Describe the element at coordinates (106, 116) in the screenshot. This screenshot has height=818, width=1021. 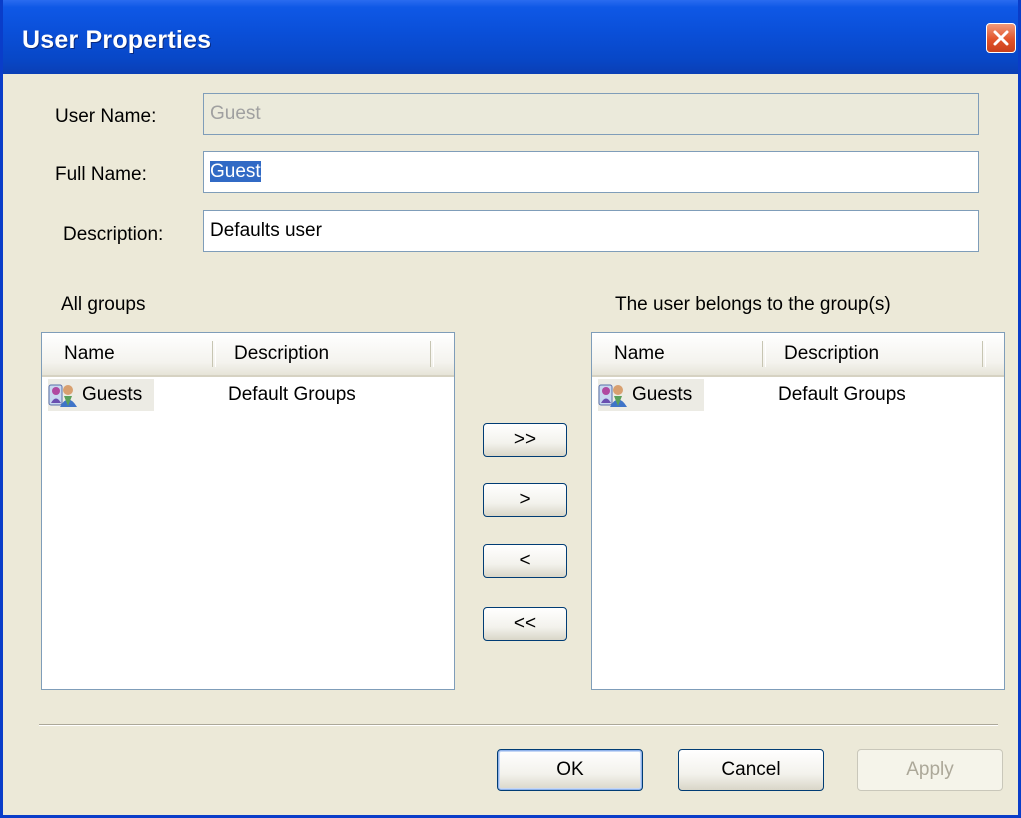
I see `user-name-label: User Name:` at that location.